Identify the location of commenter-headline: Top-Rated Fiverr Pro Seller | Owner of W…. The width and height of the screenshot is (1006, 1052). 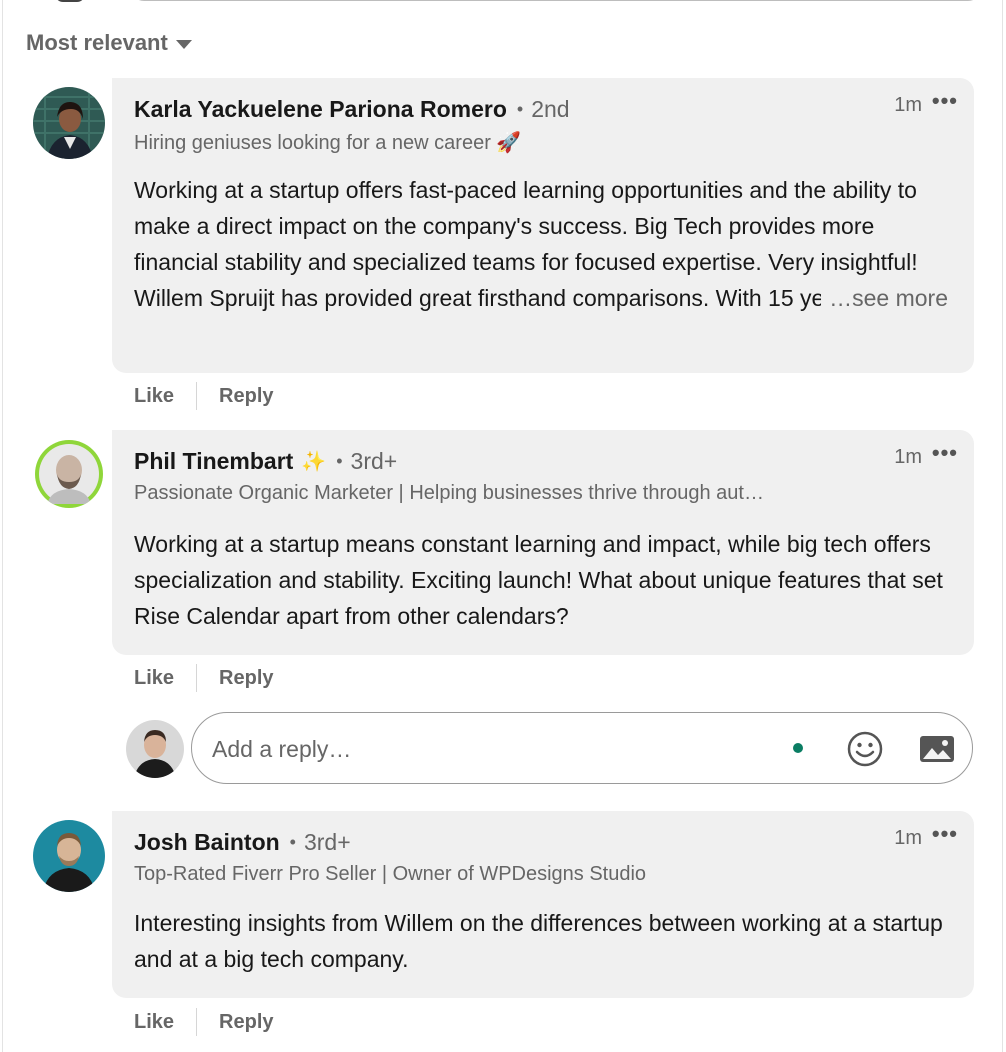
(390, 874).